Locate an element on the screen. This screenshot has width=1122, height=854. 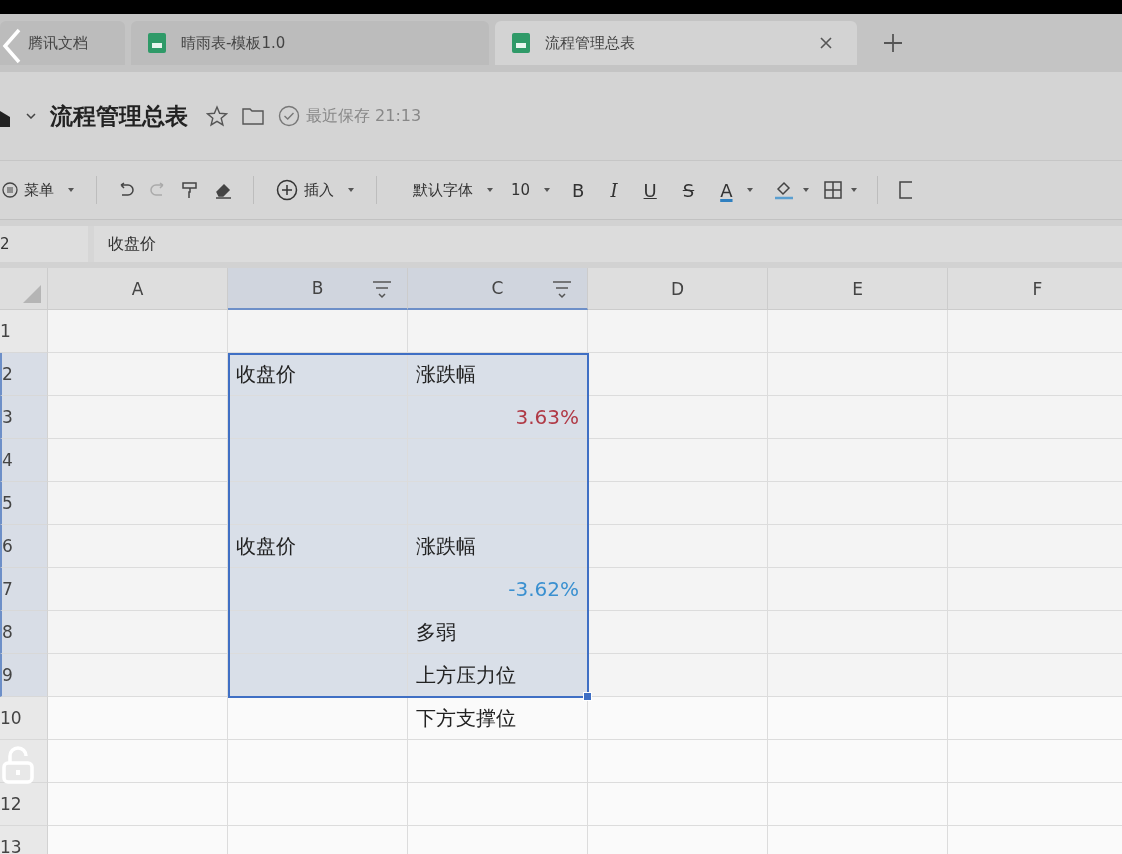
row-header: 1 is located at coordinates (24, 331).